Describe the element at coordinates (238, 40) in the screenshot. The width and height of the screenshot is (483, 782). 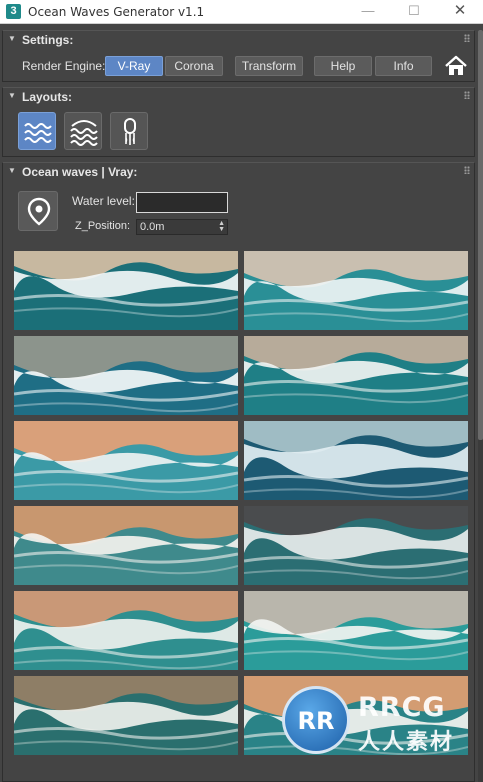
I see `settings-header: ▼ Settings:` at that location.